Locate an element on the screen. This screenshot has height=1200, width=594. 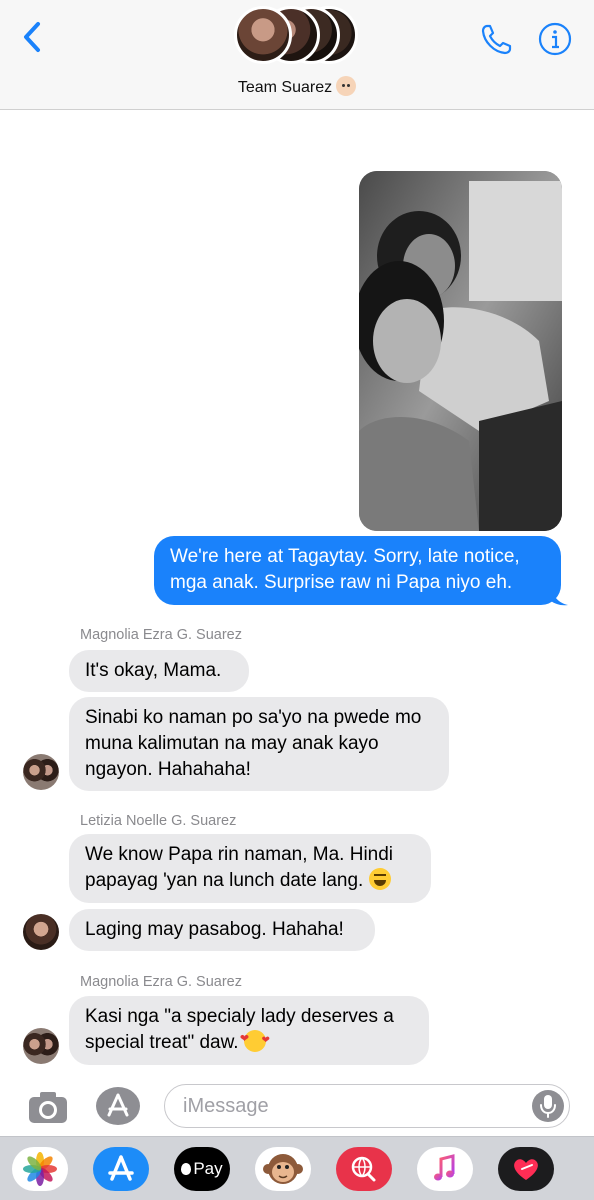
message-text: Laging may pasabog. Hahaha! is located at coordinates (214, 929).